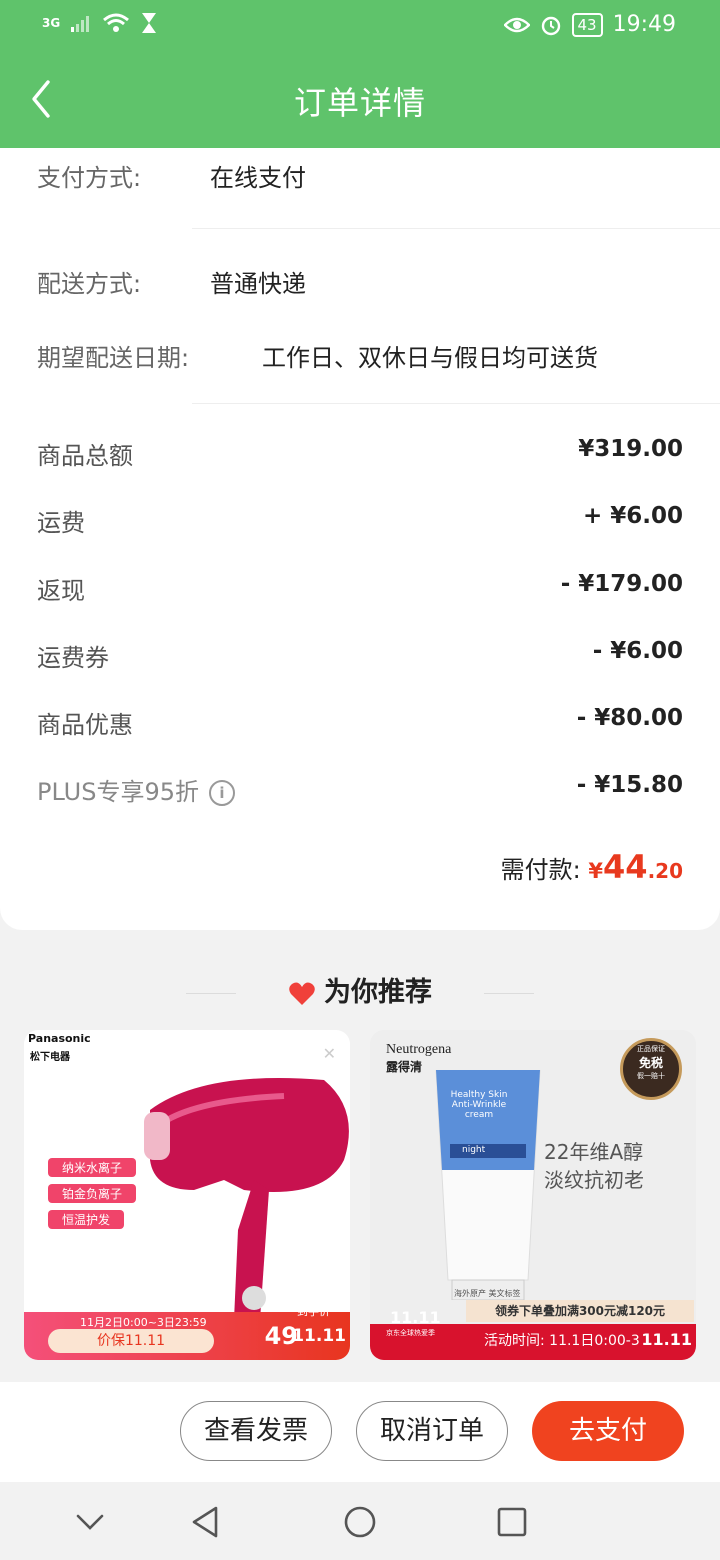 Image resolution: width=720 pixels, height=1560 pixels. What do you see at coordinates (650, 1063) in the screenshot?
I see `badge-center-text: 免税` at bounding box center [650, 1063].